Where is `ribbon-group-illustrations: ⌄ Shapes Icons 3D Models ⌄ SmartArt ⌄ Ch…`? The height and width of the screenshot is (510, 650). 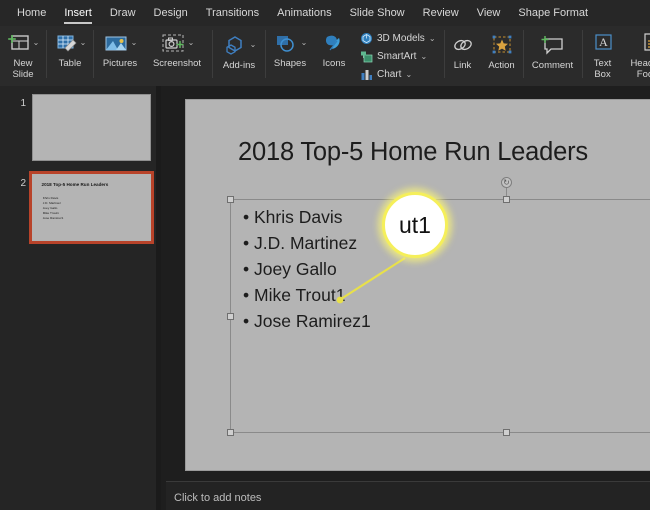
ribbon-group-illustrations: ⌄ Shapes Icons 3D Models ⌄ SmartArt ⌄ Ch… is located at coordinates (354, 56).